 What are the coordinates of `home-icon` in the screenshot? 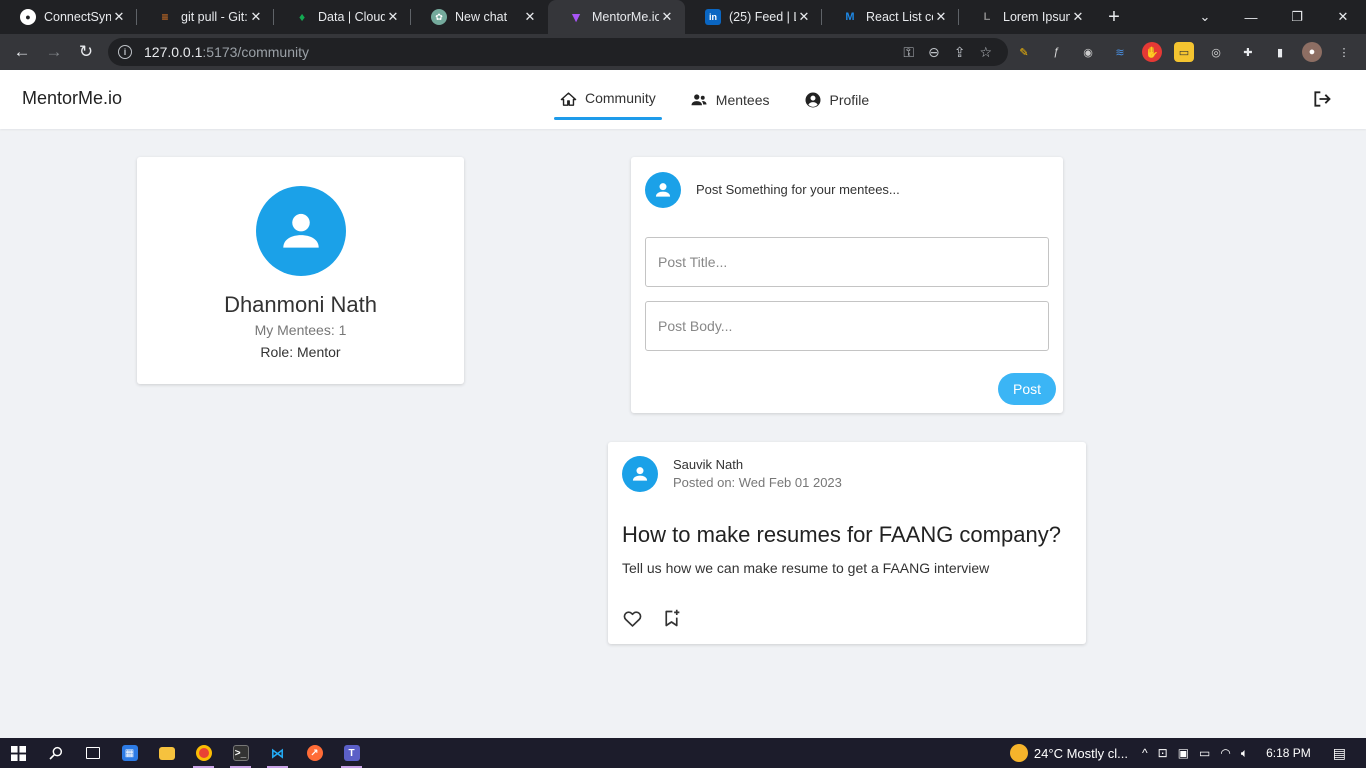 It's located at (568, 99).